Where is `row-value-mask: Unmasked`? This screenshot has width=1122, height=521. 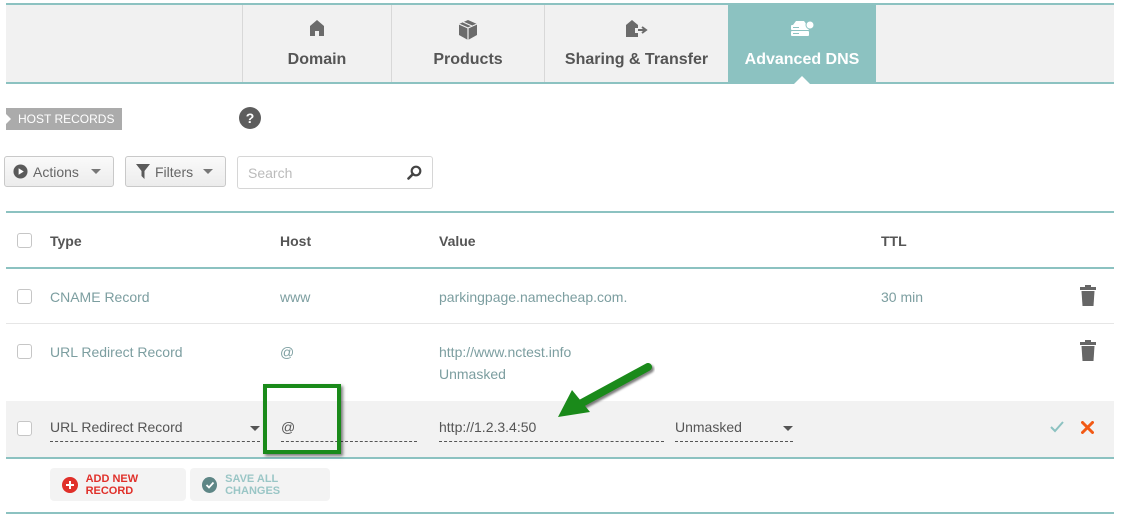 row-value-mask: Unmasked is located at coordinates (472, 374).